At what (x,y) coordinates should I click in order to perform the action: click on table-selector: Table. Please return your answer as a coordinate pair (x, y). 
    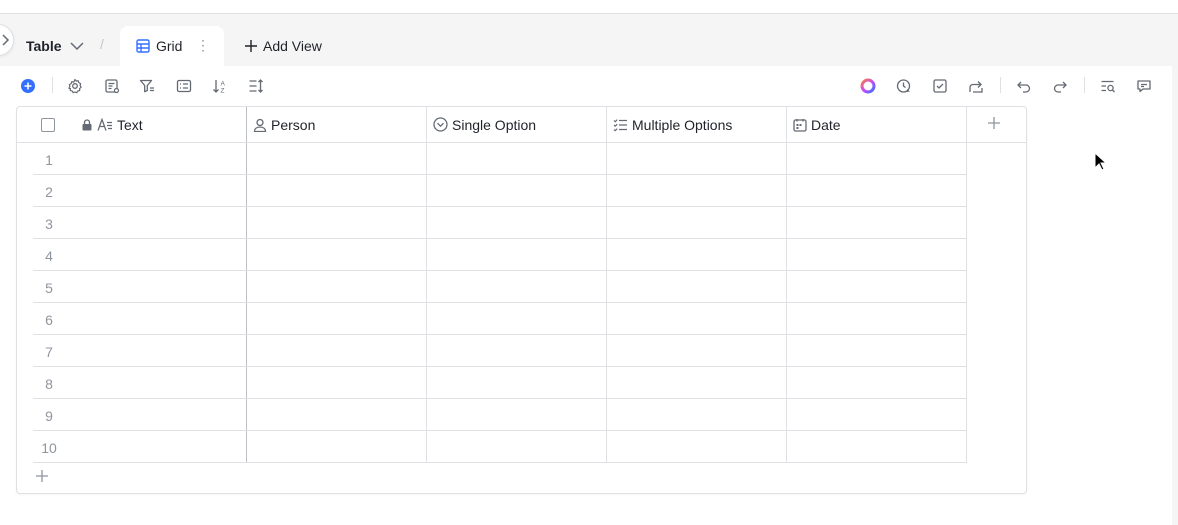
    Looking at the image, I should click on (55, 46).